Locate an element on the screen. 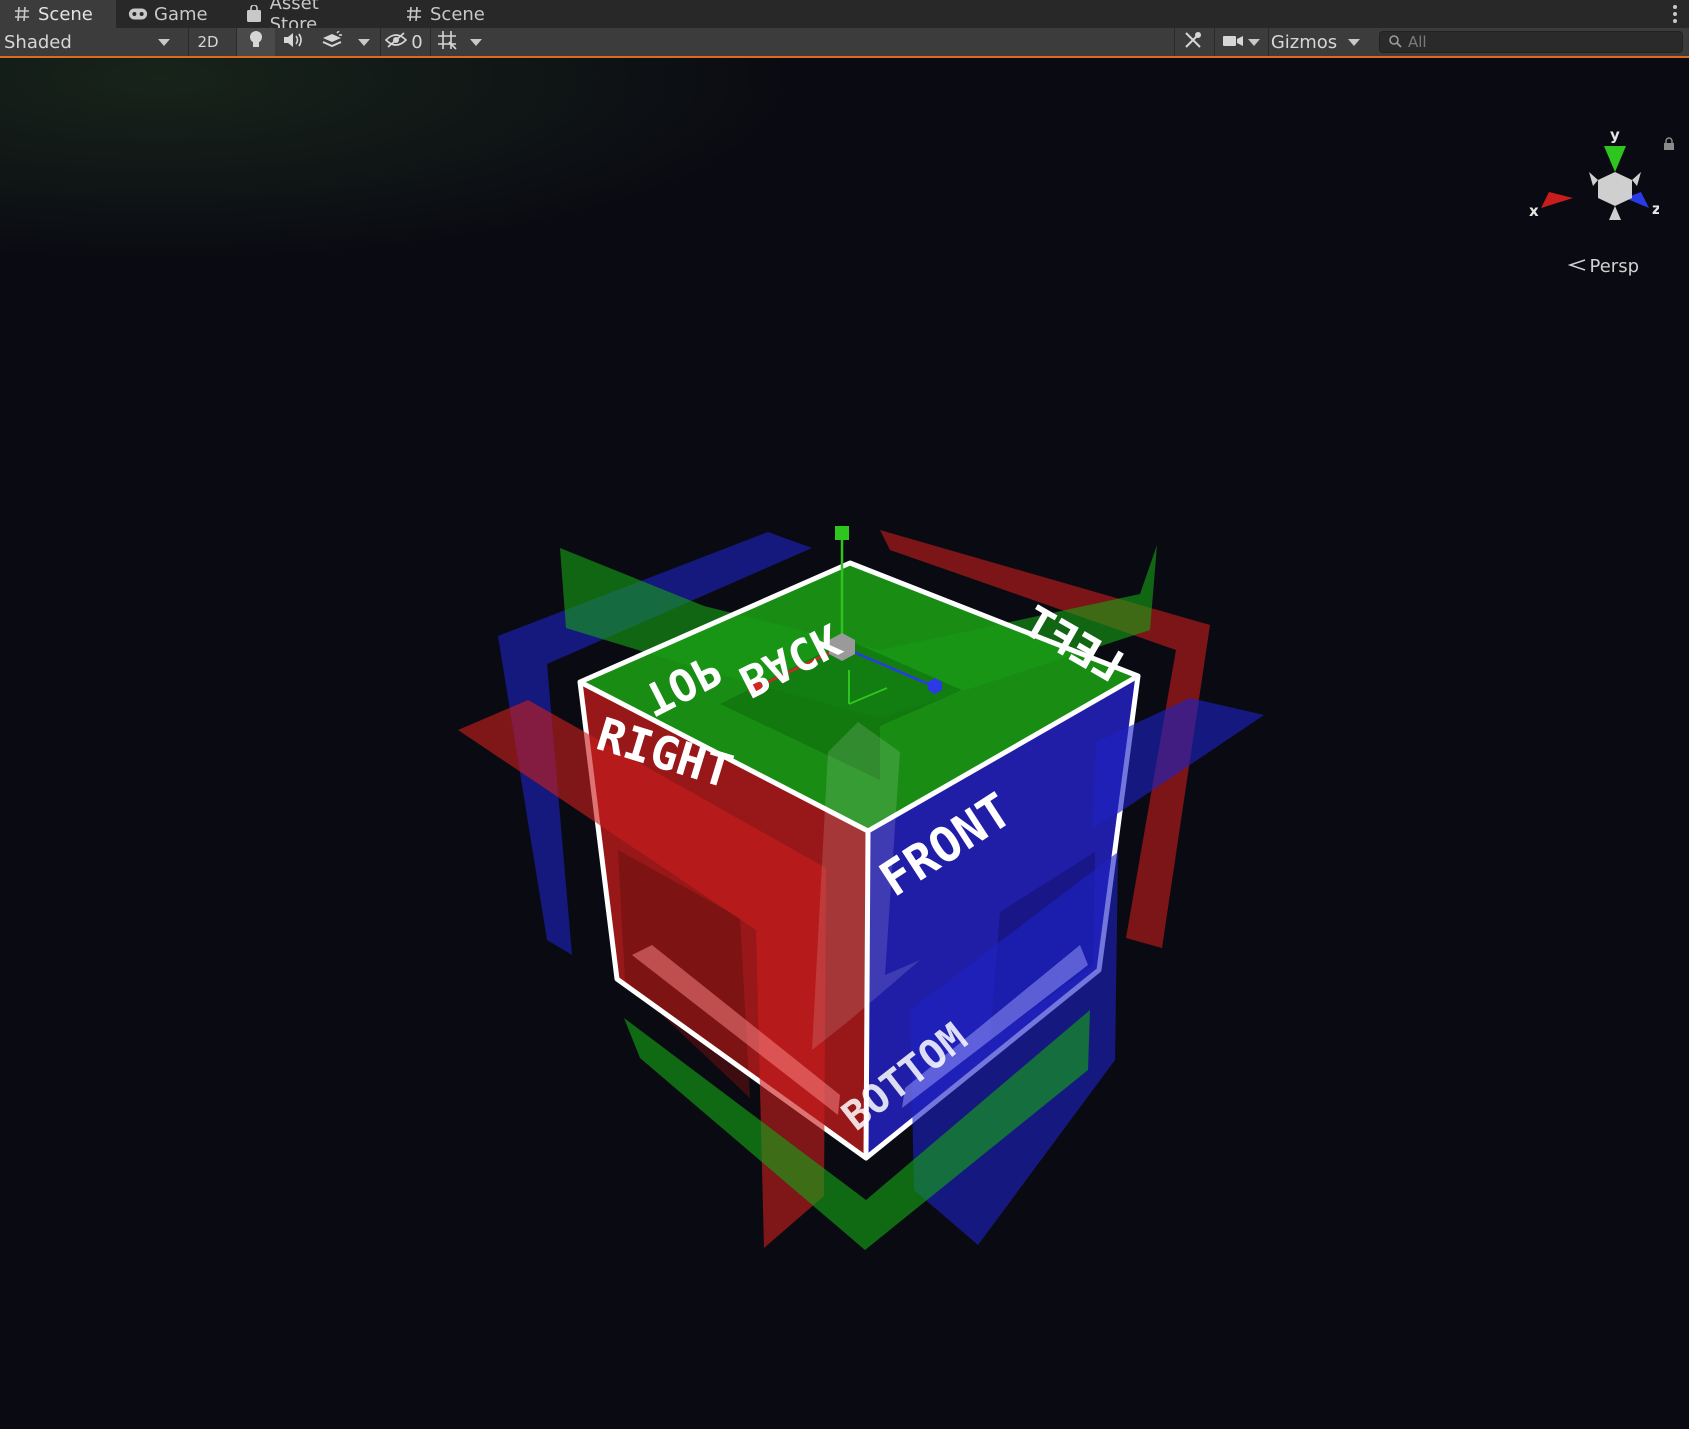 This screenshot has height=1429, width=1689. effects-toggle is located at coordinates (332, 42).